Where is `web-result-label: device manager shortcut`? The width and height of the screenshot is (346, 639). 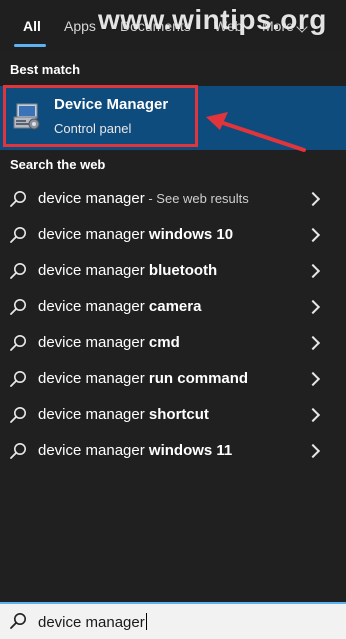 web-result-label: device manager shortcut is located at coordinates (123, 414).